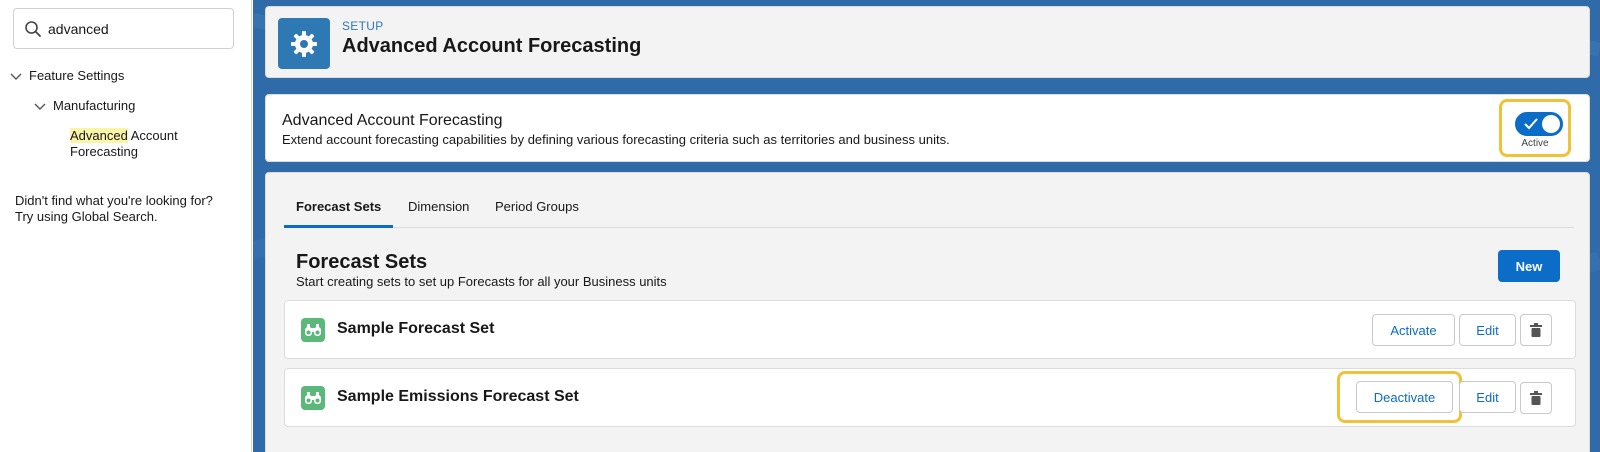 The width and height of the screenshot is (1600, 452). What do you see at coordinates (1404, 397) in the screenshot?
I see `deactivate-button: Deactivate` at bounding box center [1404, 397].